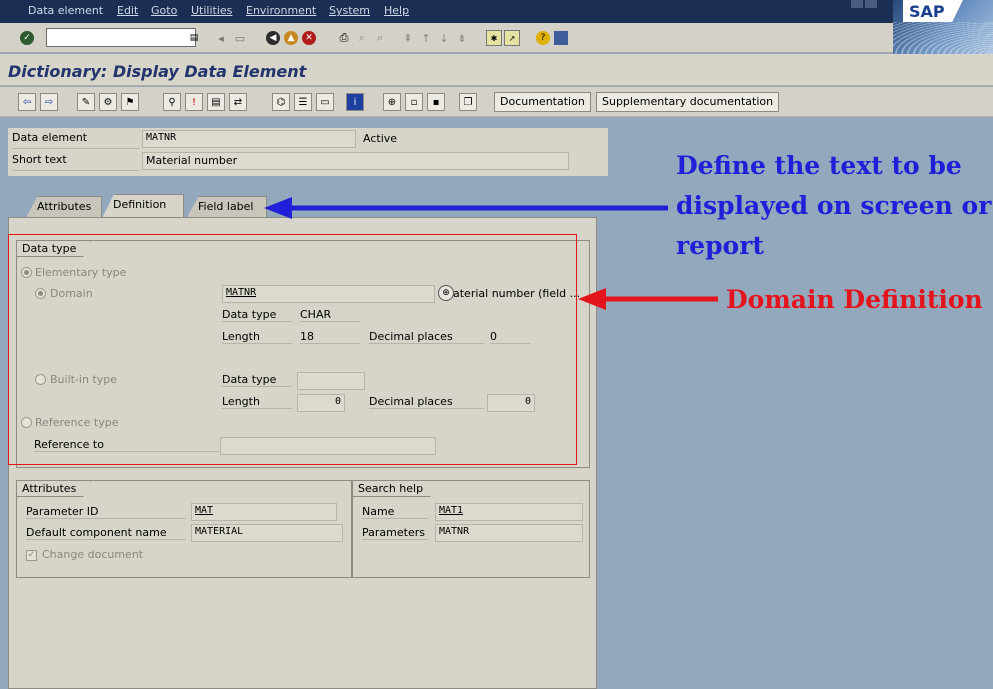 The width and height of the screenshot is (993, 689). Describe the element at coordinates (108, 102) in the screenshot. I see `check-icon: ⚙` at that location.